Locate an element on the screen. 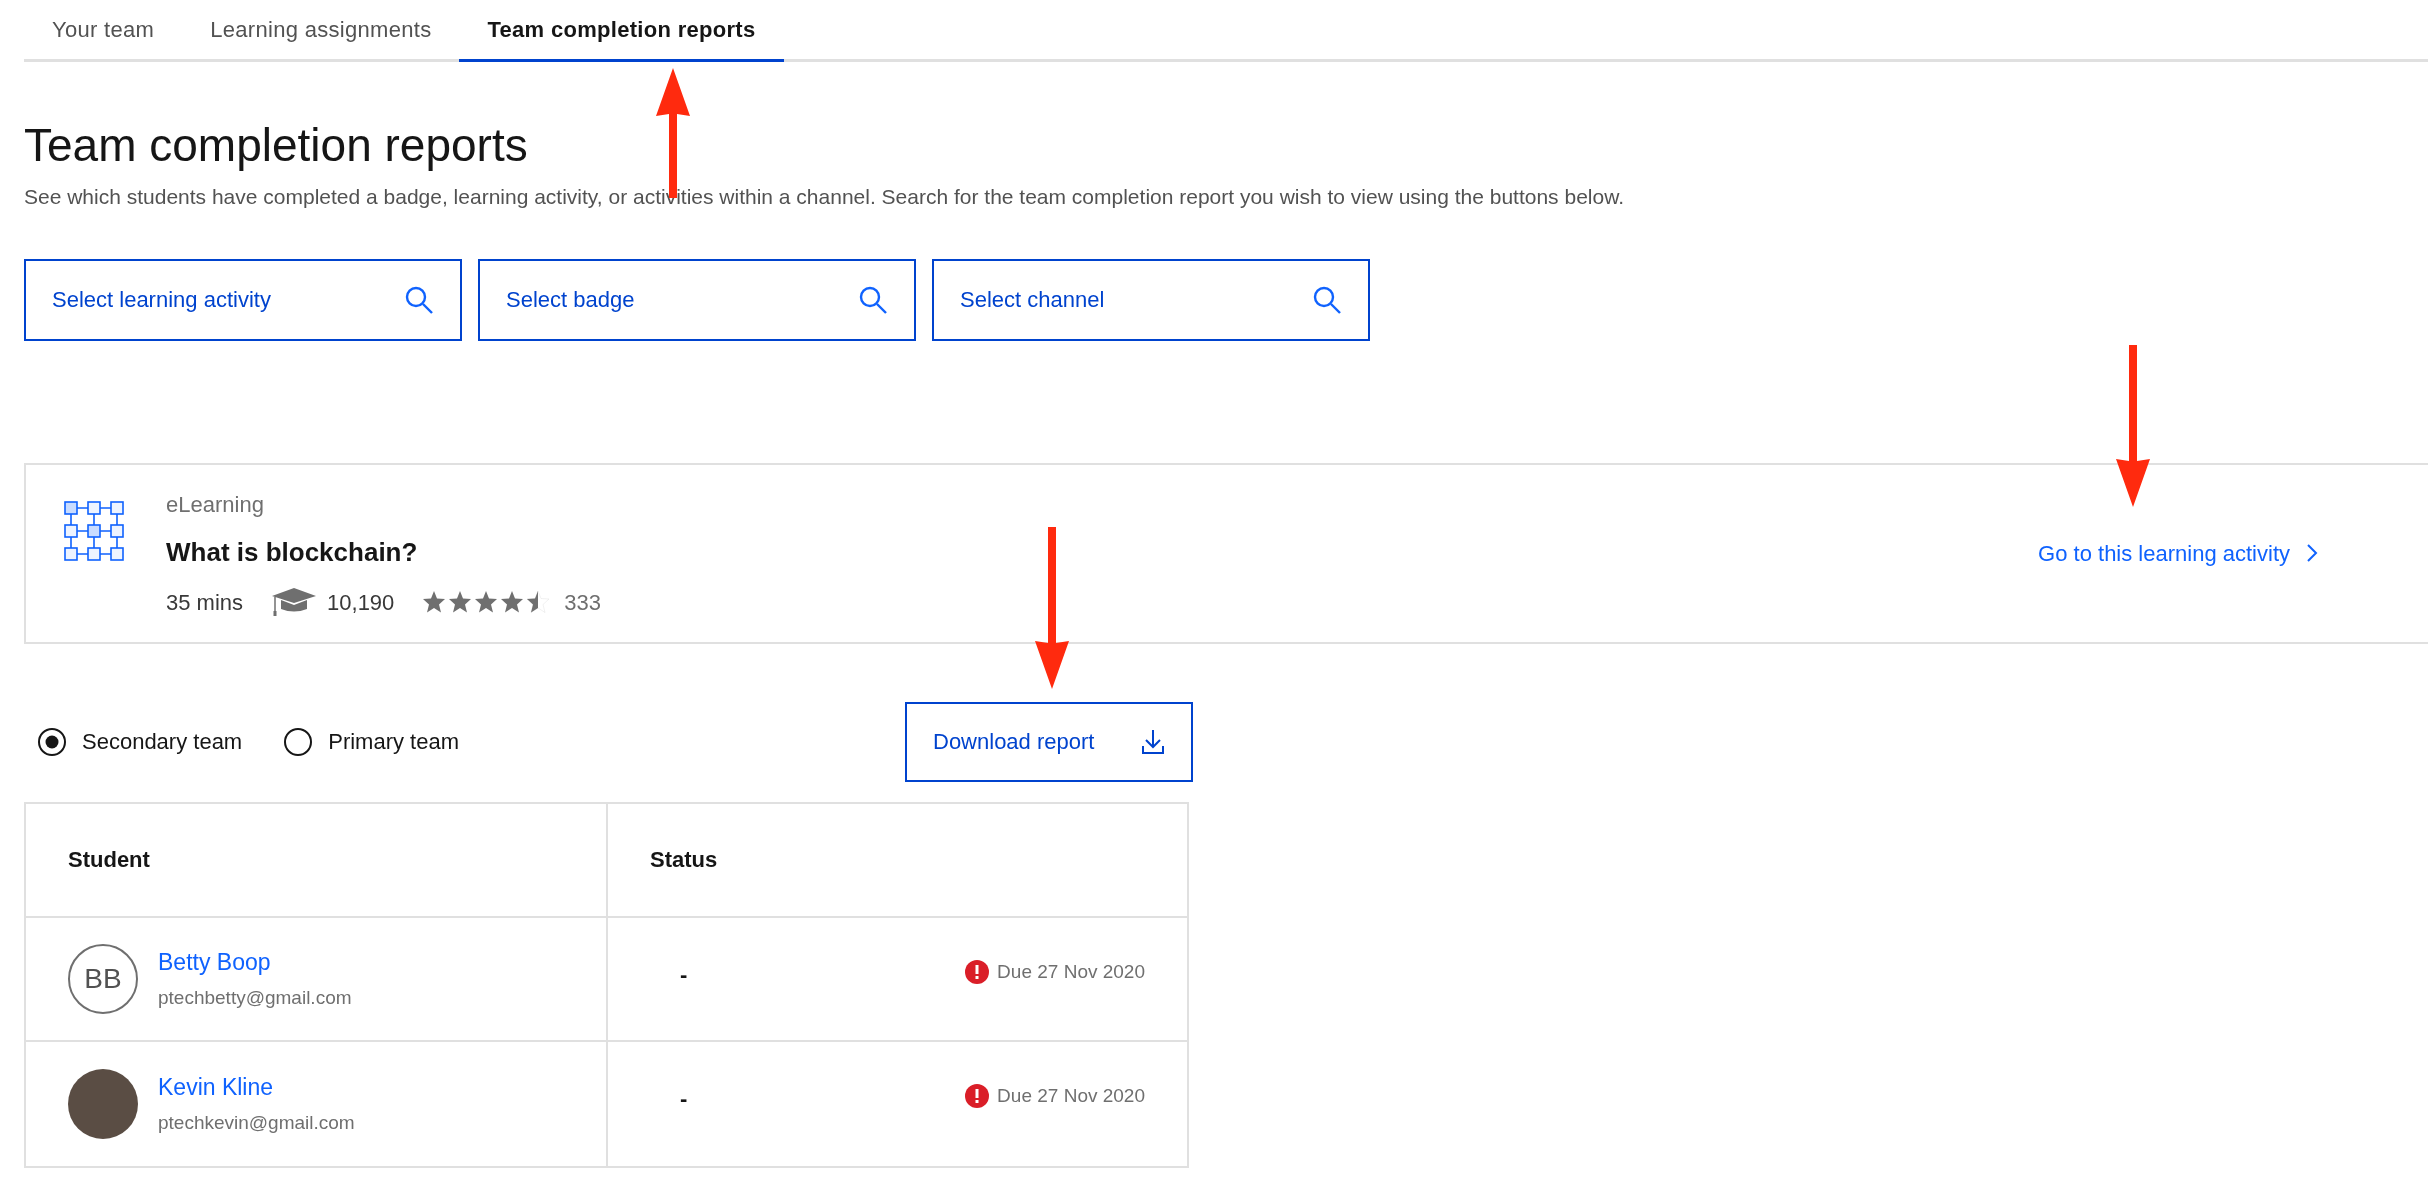  search-button: Select badge is located at coordinates (697, 299).